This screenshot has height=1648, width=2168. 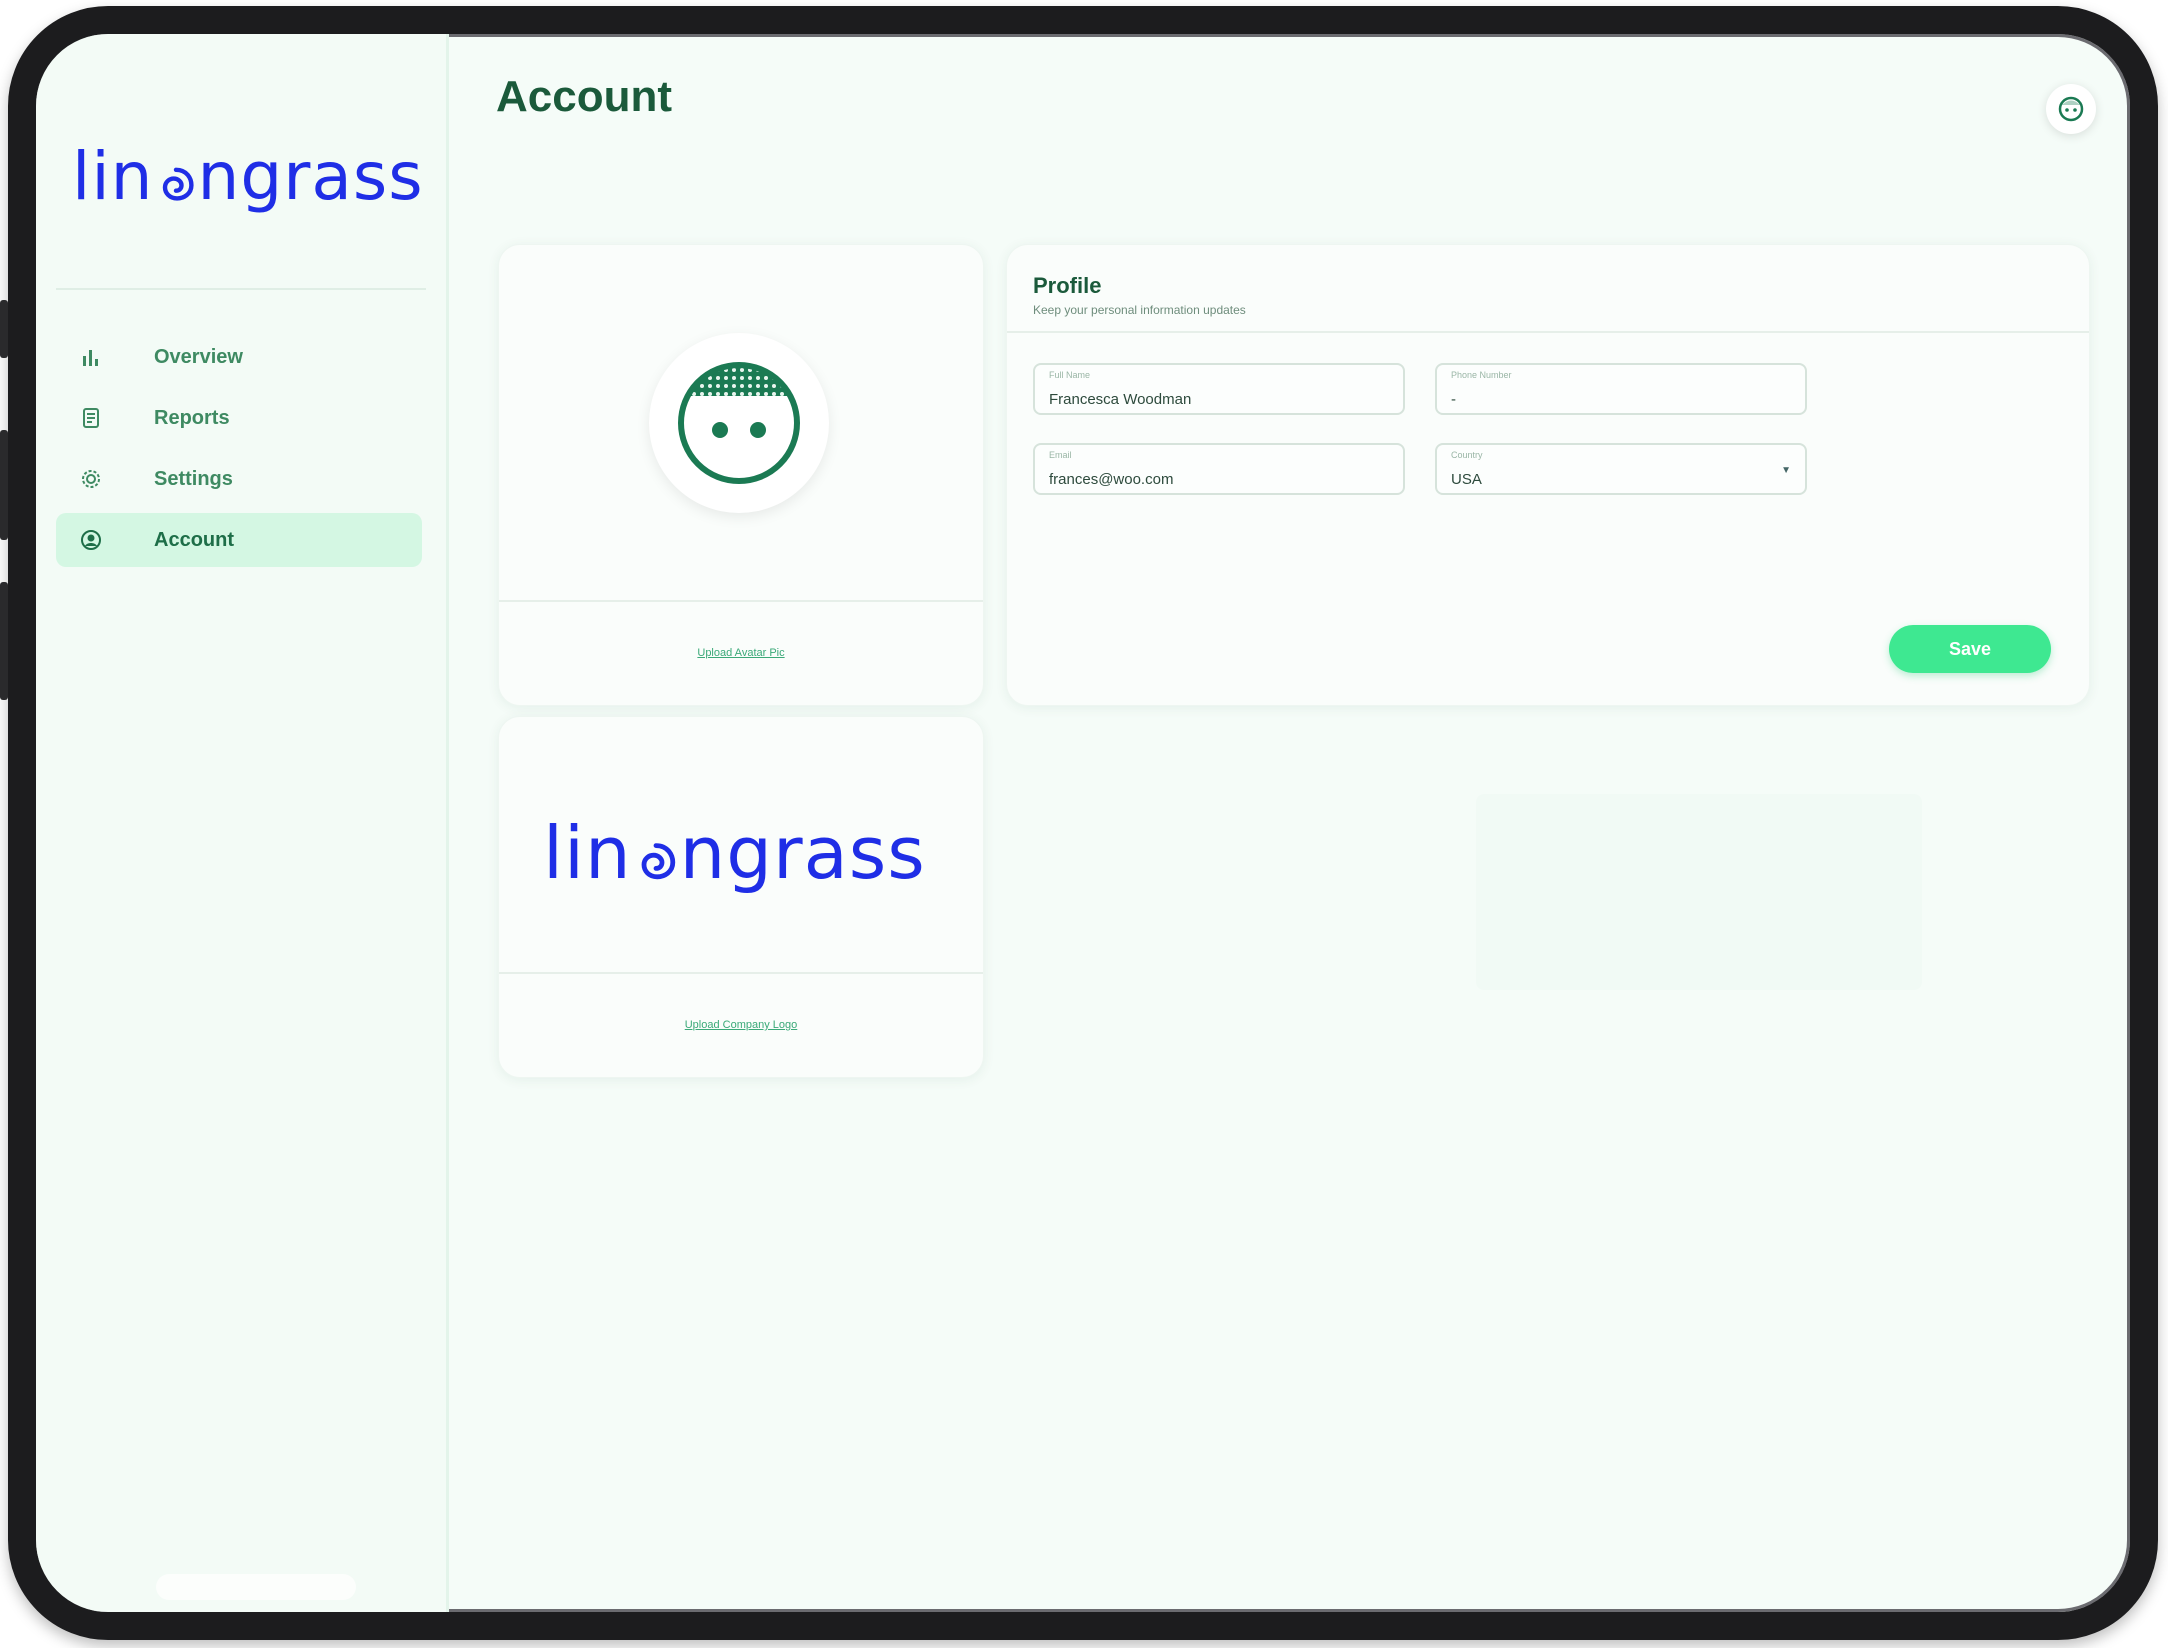 I want to click on full-name-field: Full Name Francesca Woodman, so click(x=1219, y=389).